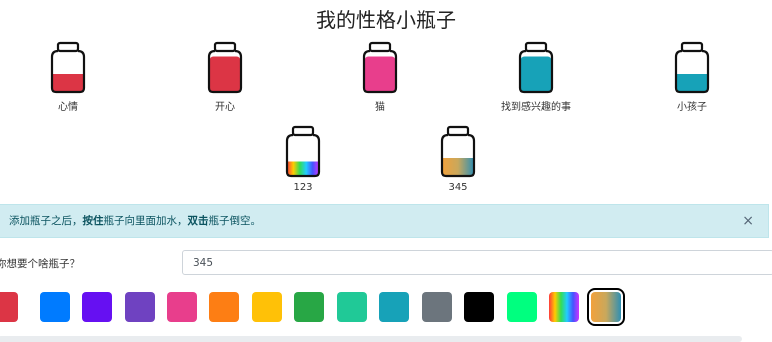 The width and height of the screenshot is (772, 342). What do you see at coordinates (198, 221) in the screenshot?
I see `alert-bold-doubleclick: 双击` at bounding box center [198, 221].